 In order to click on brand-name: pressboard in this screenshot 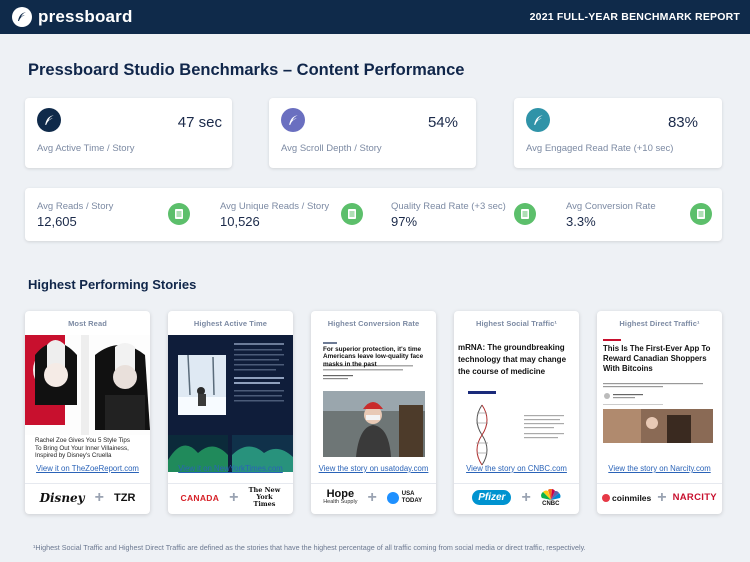, I will do `click(85, 16)`.